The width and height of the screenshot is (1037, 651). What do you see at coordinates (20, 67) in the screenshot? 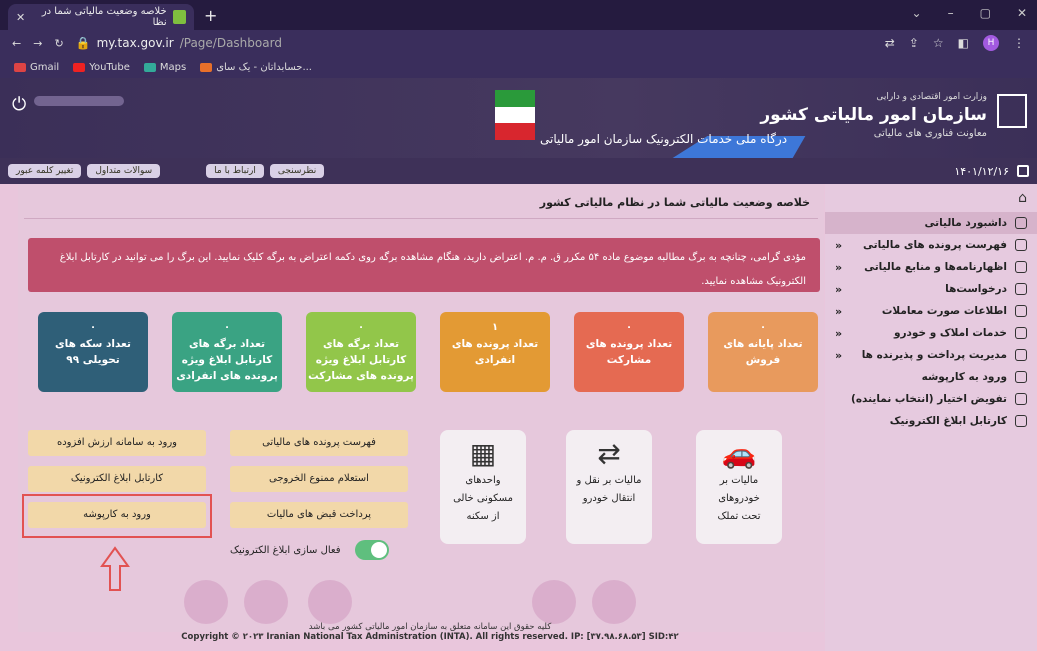
I see `gmail-icon` at bounding box center [20, 67].